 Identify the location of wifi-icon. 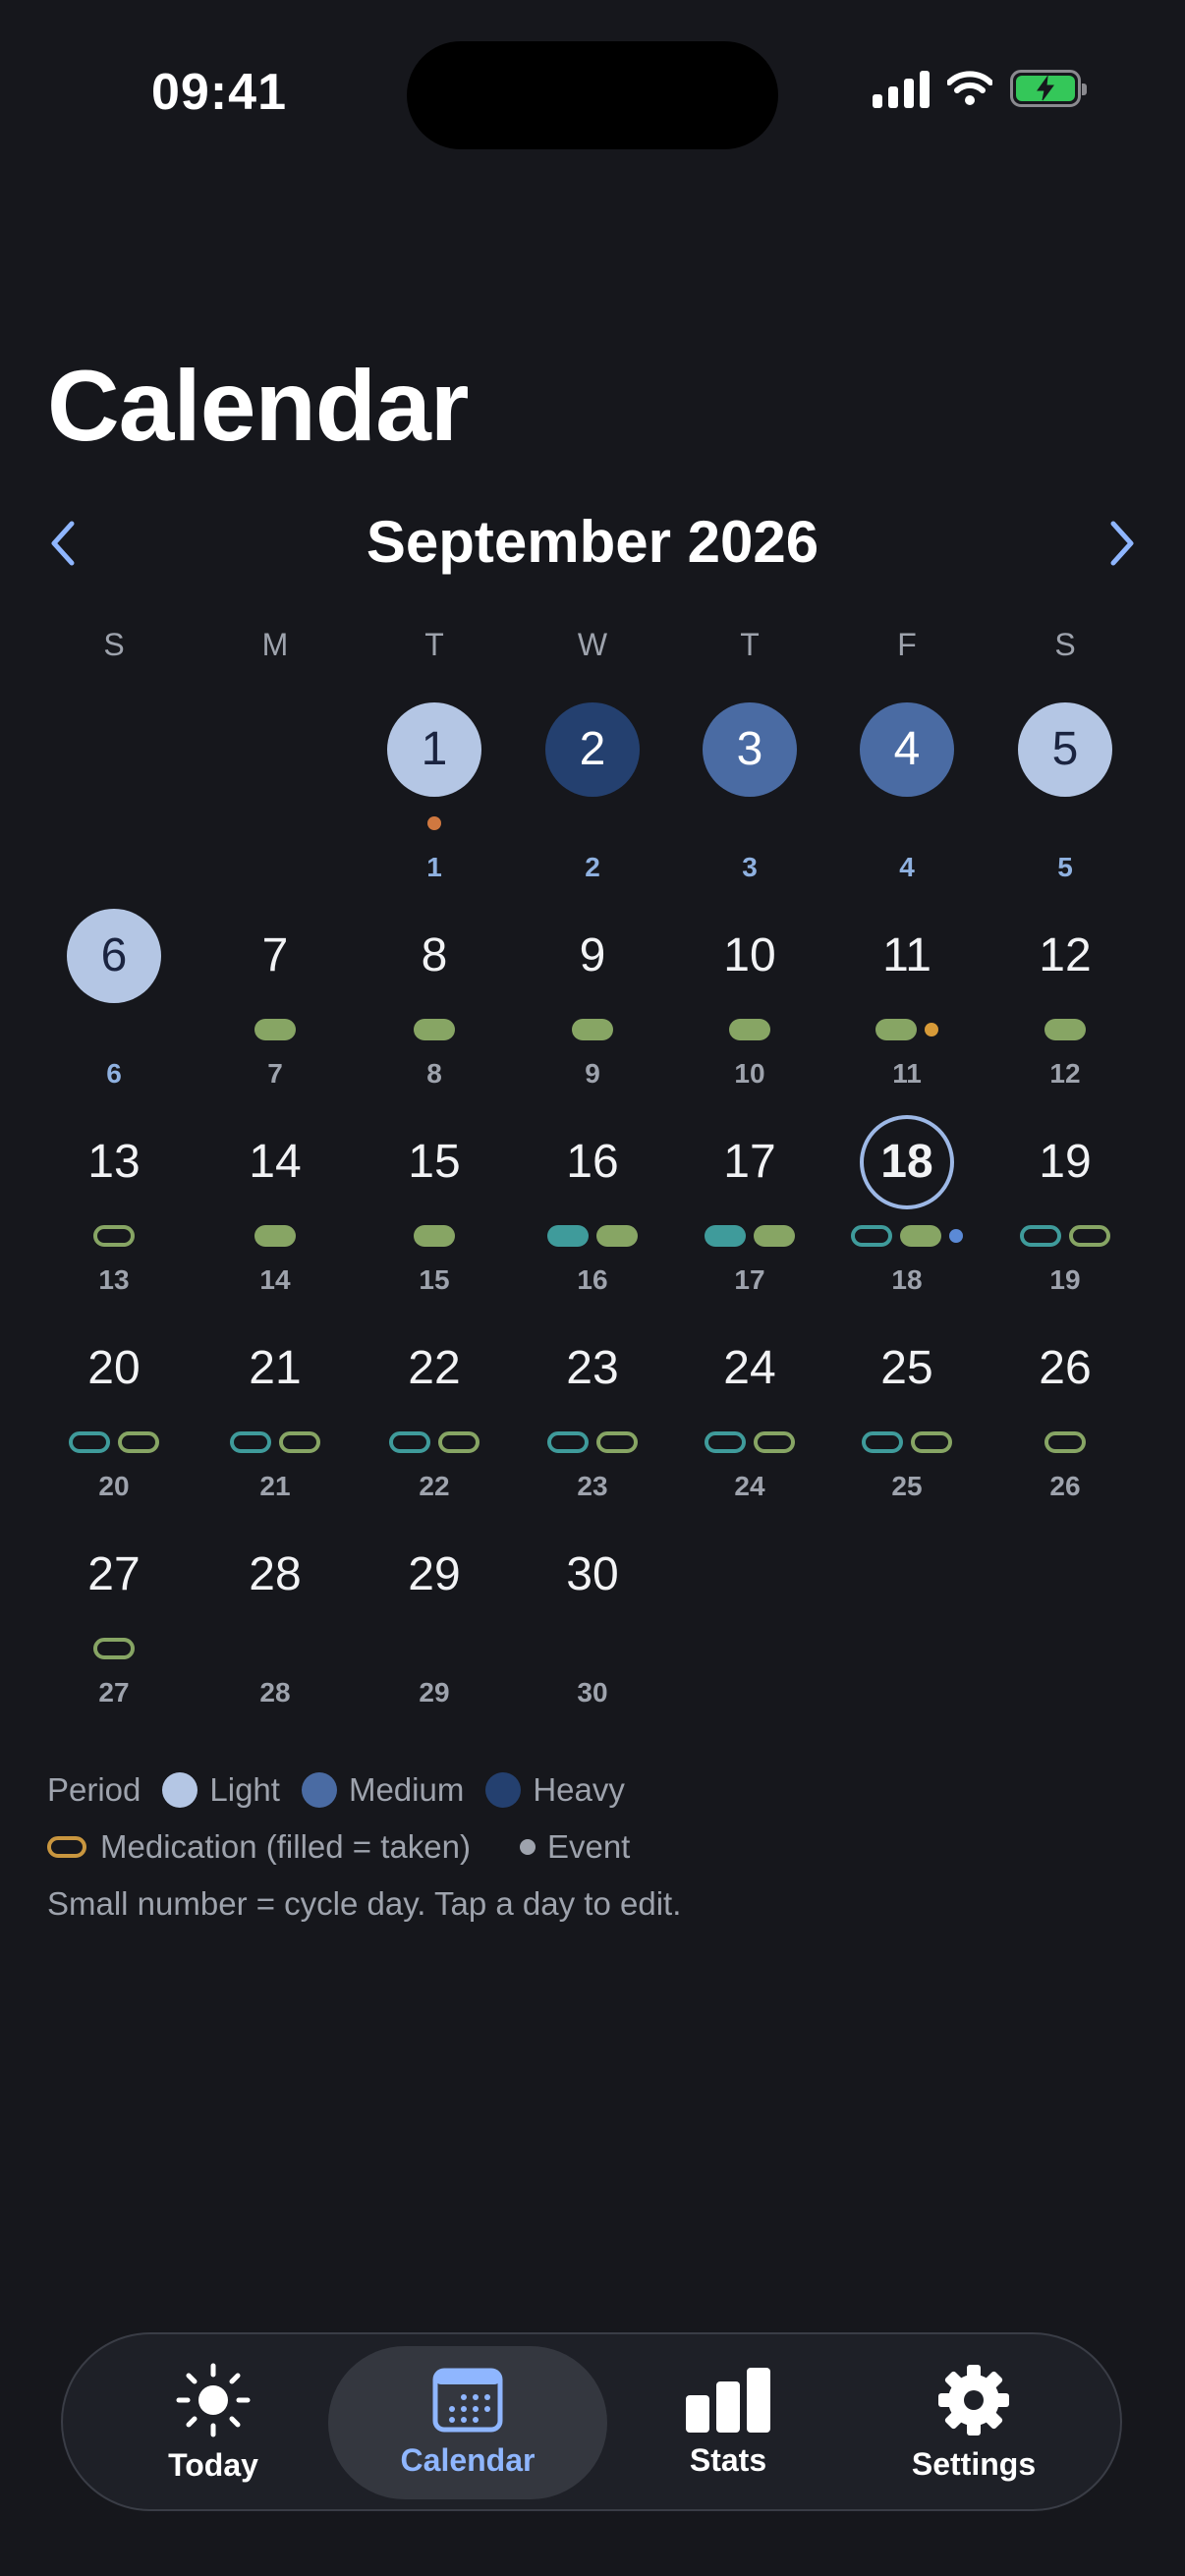
(970, 88).